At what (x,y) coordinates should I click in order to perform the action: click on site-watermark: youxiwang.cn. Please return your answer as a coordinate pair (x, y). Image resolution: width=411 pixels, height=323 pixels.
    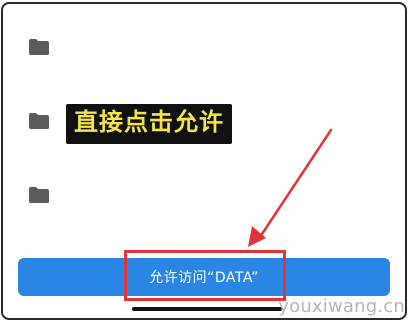
    Looking at the image, I should click on (341, 306).